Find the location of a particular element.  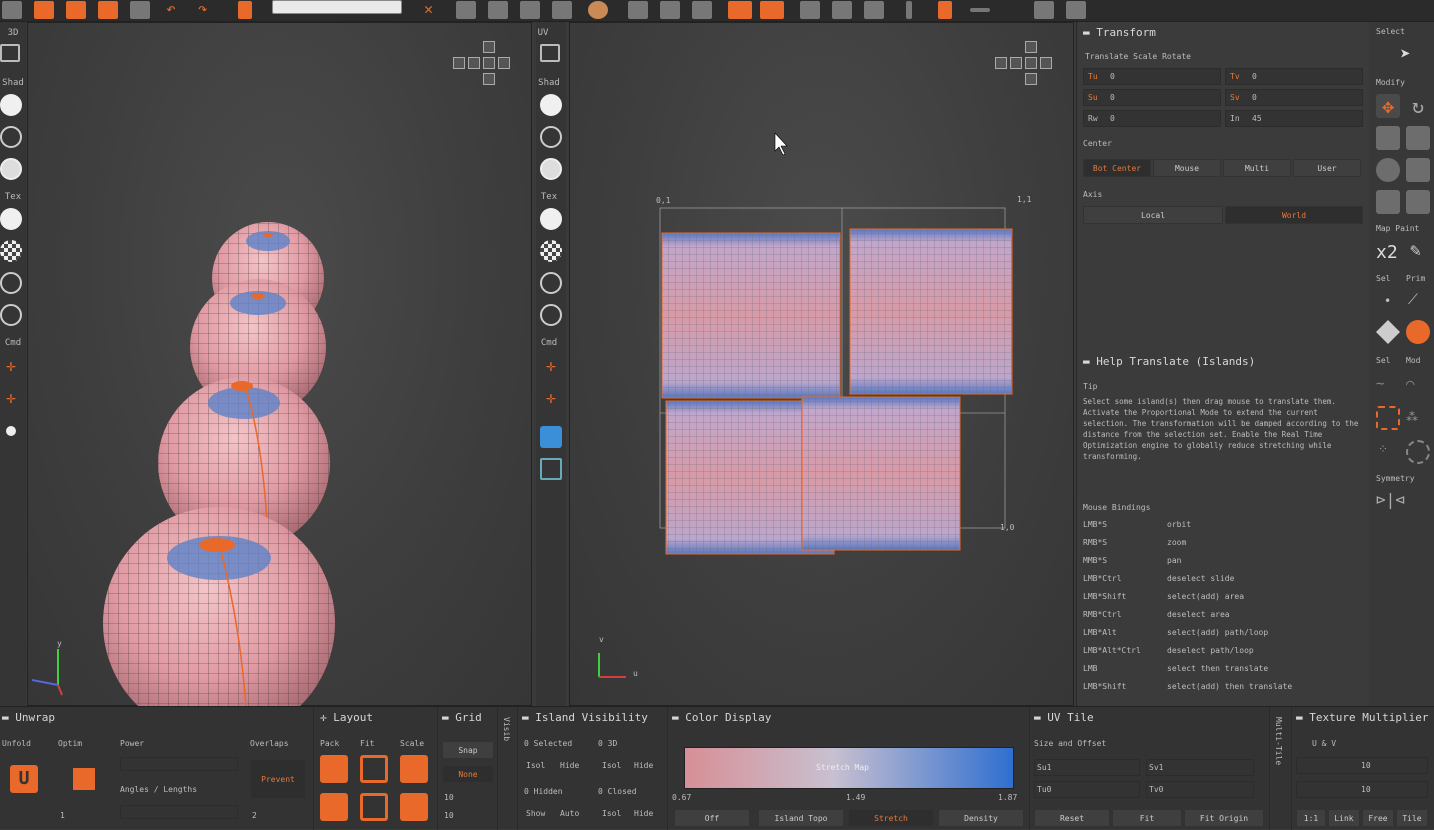

weld-icon is located at coordinates (702, 10).